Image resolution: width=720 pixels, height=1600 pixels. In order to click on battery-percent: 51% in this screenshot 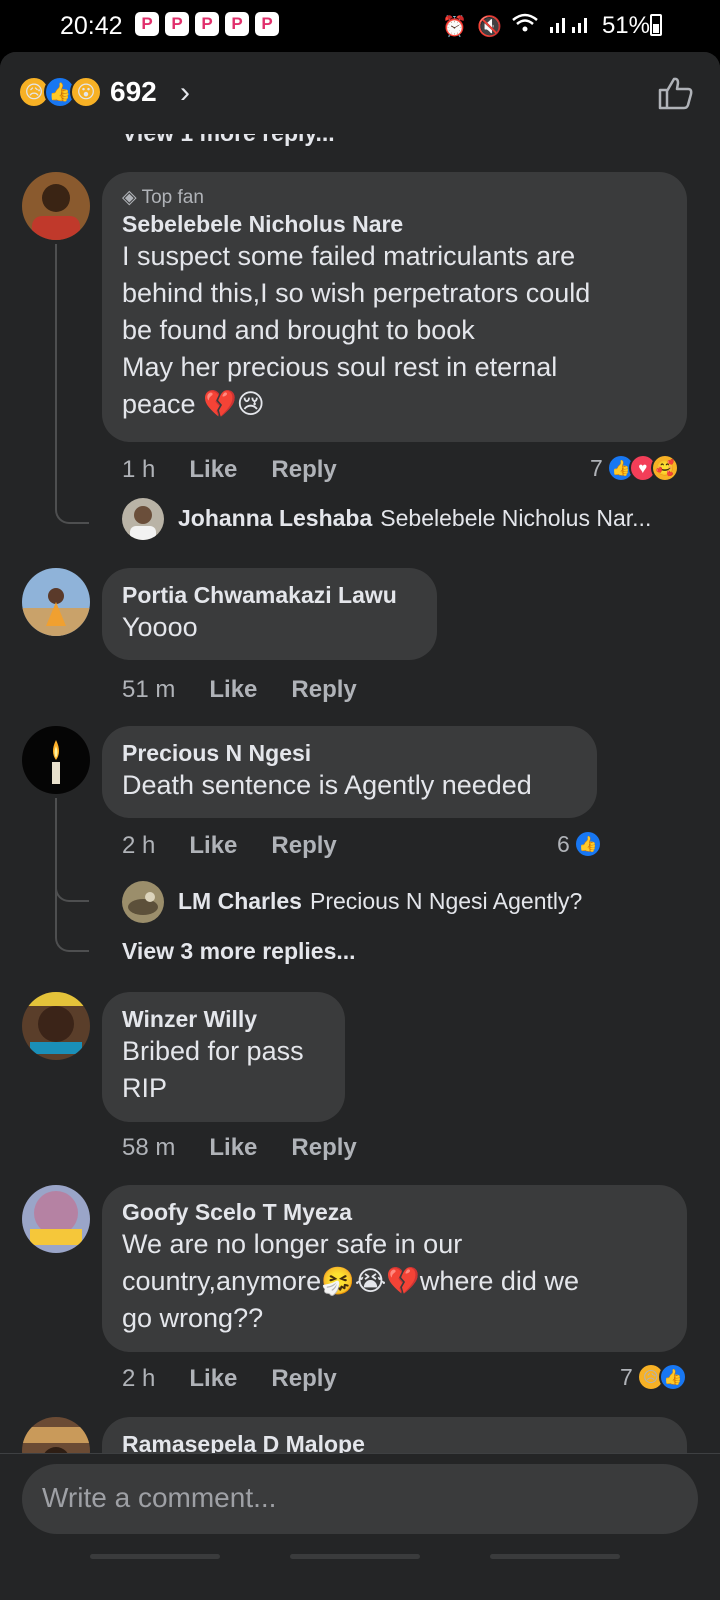, I will do `click(625, 25)`.